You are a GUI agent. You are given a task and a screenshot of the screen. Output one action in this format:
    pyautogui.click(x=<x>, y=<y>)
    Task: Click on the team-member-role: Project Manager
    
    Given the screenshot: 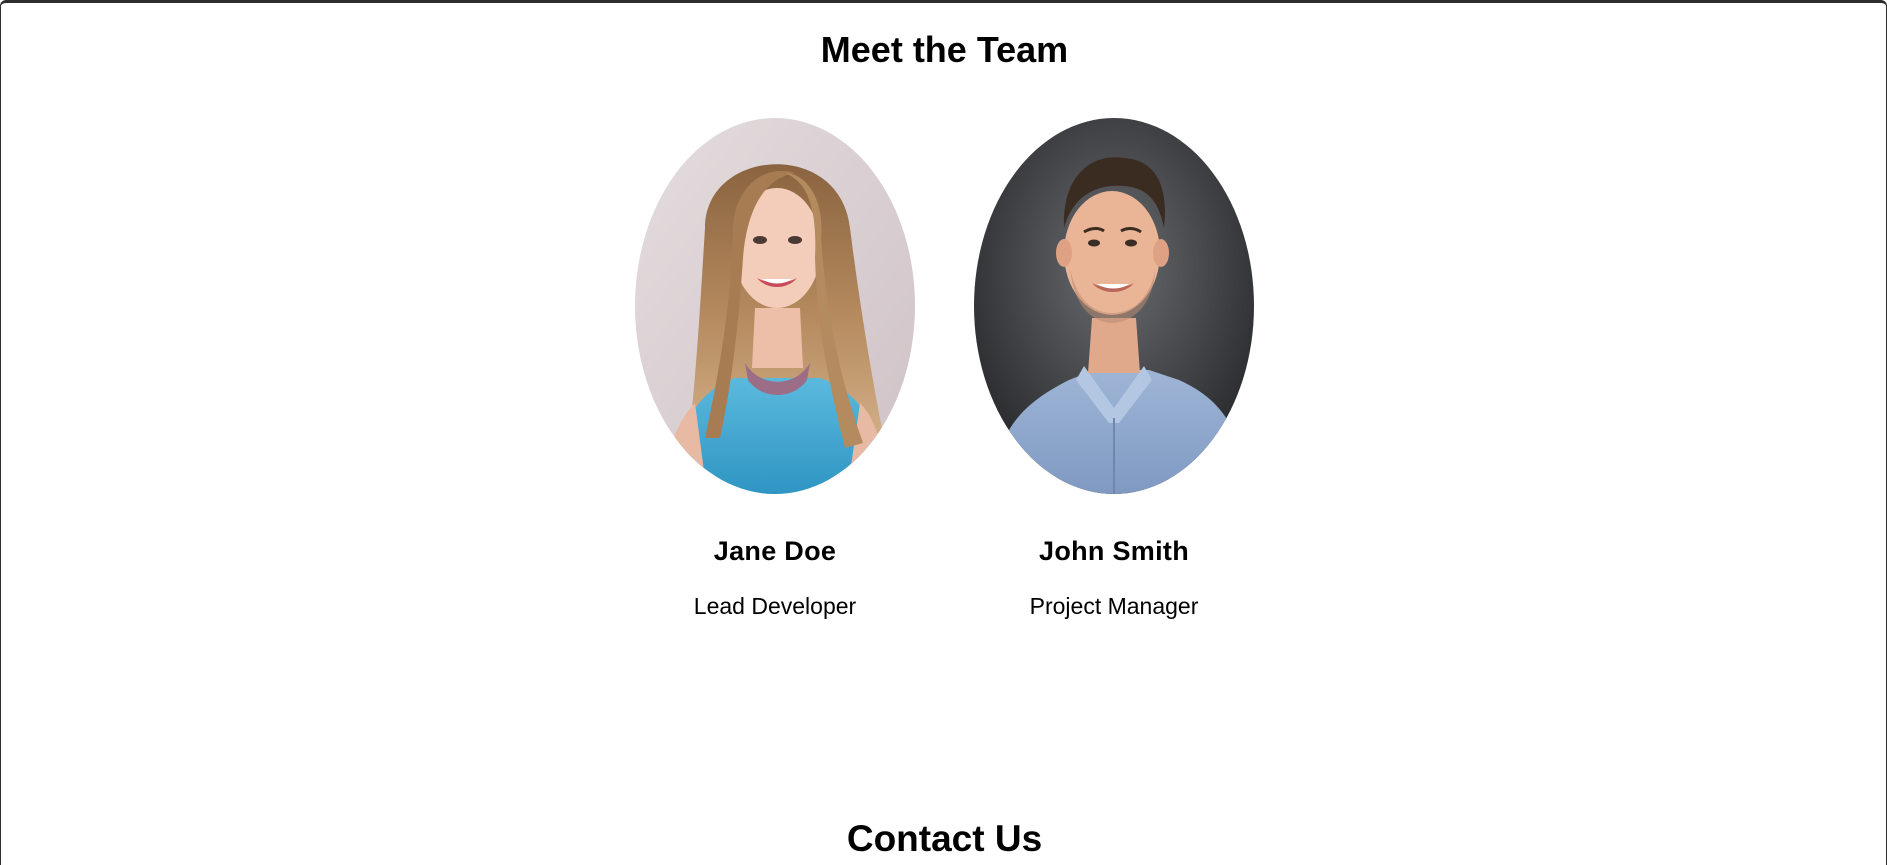 What is the action you would take?
    pyautogui.click(x=1114, y=606)
    